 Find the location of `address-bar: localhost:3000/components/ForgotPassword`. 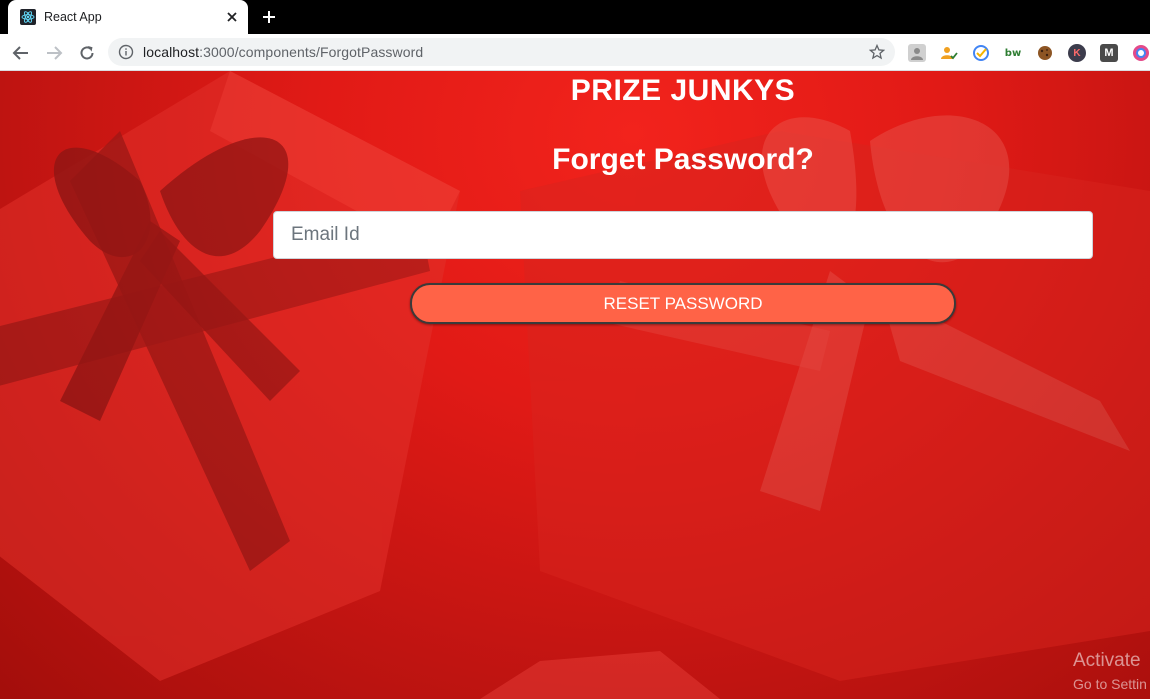

address-bar: localhost:3000/components/ForgotPassword is located at coordinates (501, 52).